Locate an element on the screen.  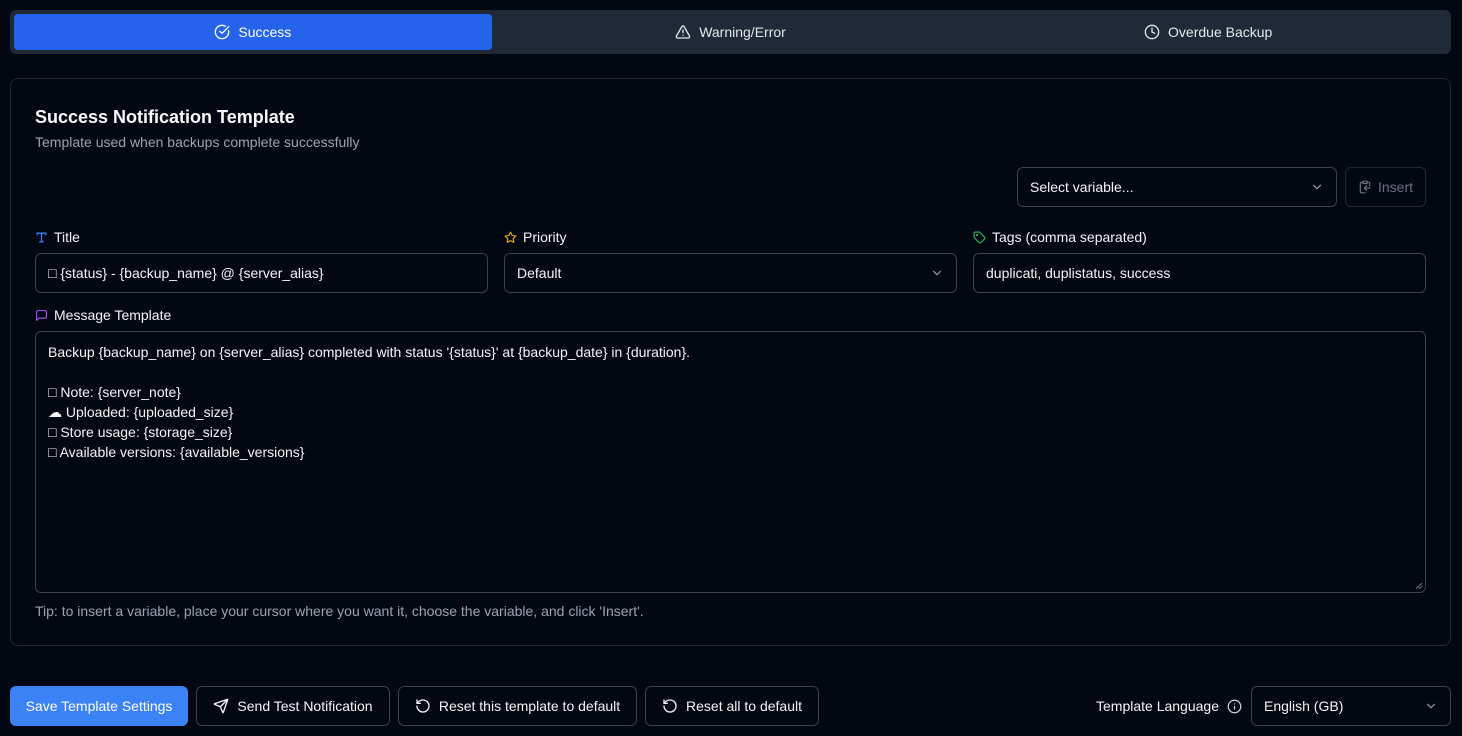
tab-success: Success is located at coordinates (253, 32).